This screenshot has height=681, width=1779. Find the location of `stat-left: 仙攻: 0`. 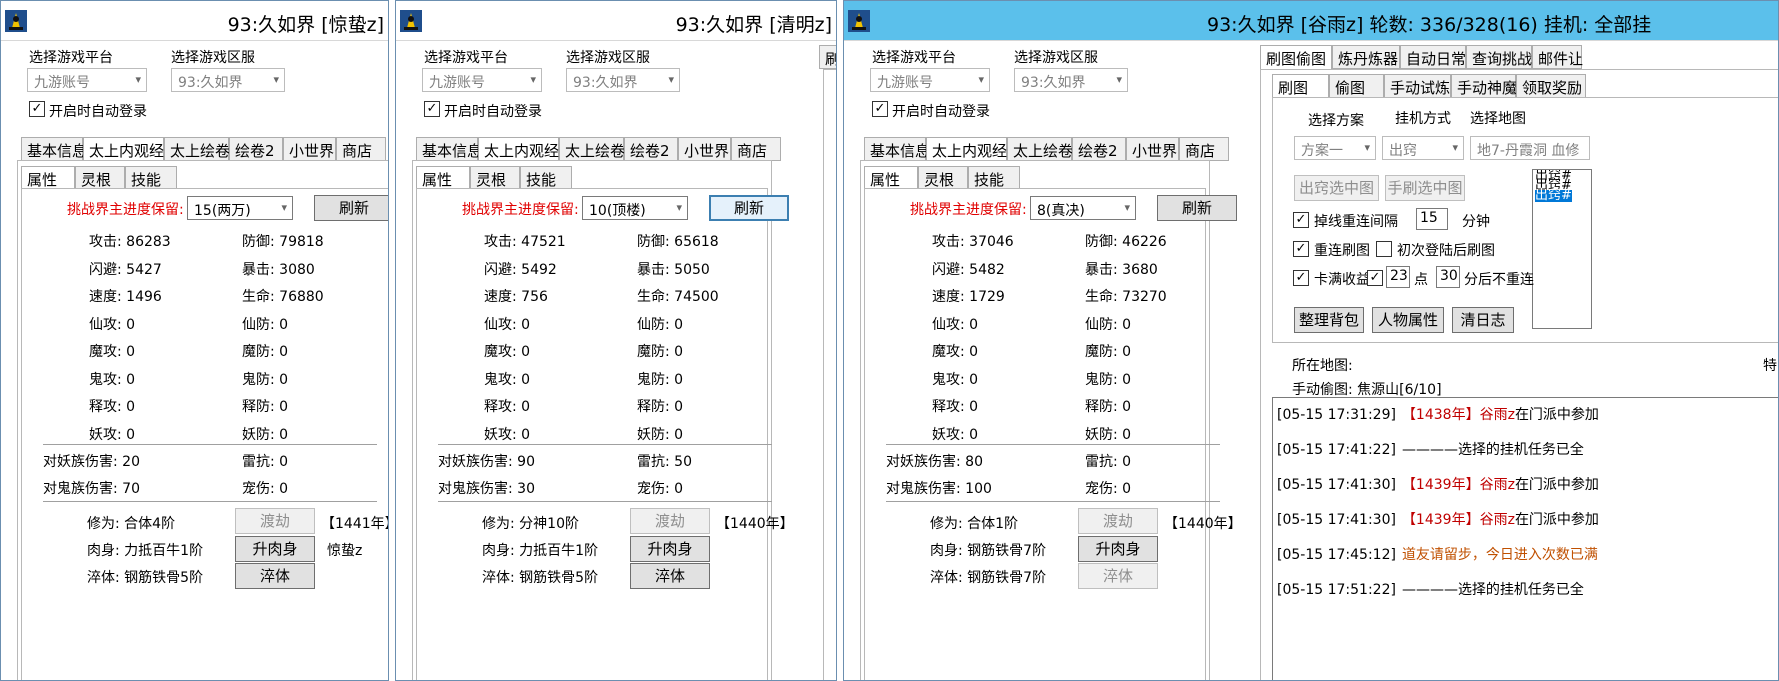

stat-left: 仙攻: 0 is located at coordinates (112, 324).